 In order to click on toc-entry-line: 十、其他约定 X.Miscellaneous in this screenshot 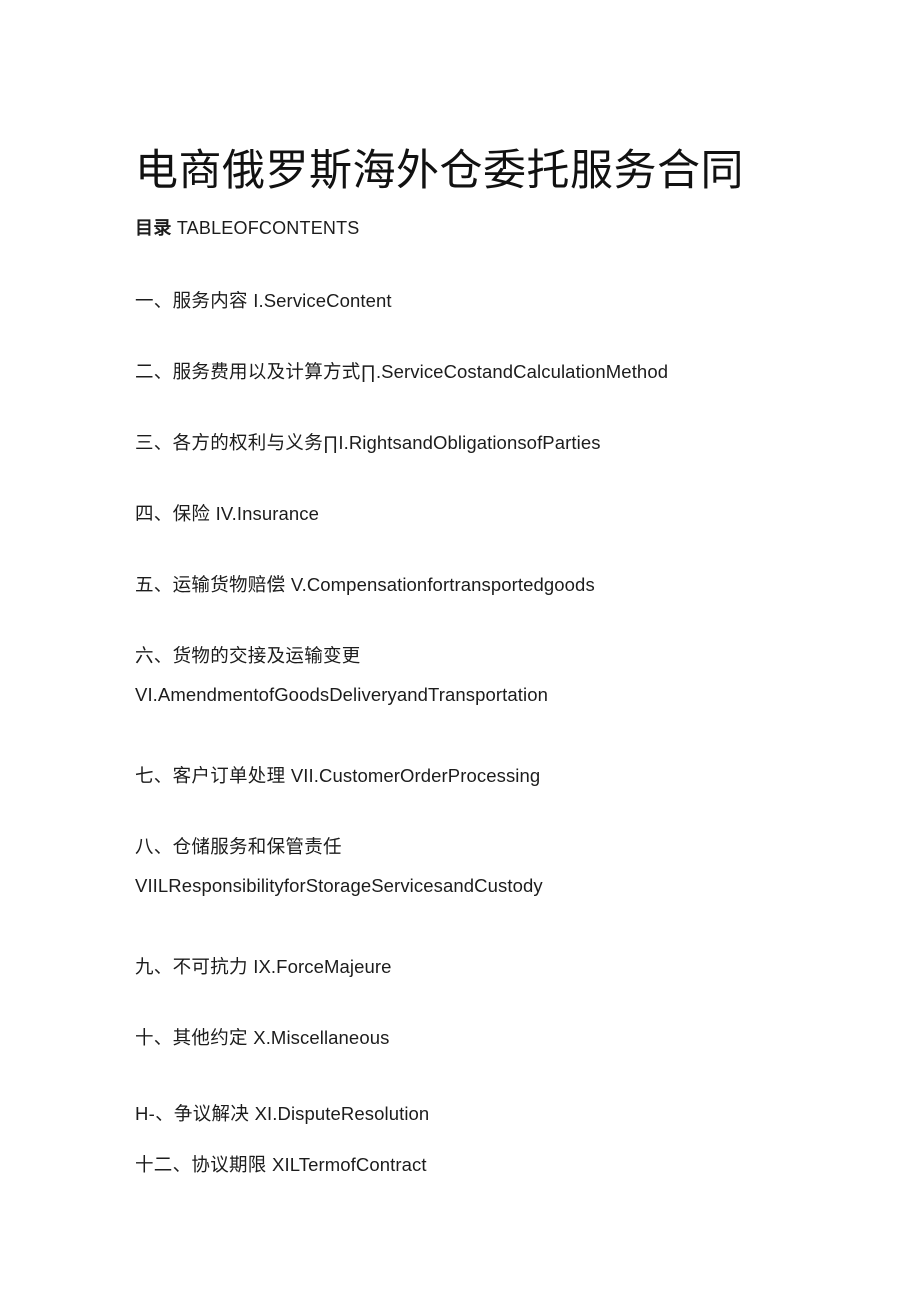, I will do `click(505, 1038)`.